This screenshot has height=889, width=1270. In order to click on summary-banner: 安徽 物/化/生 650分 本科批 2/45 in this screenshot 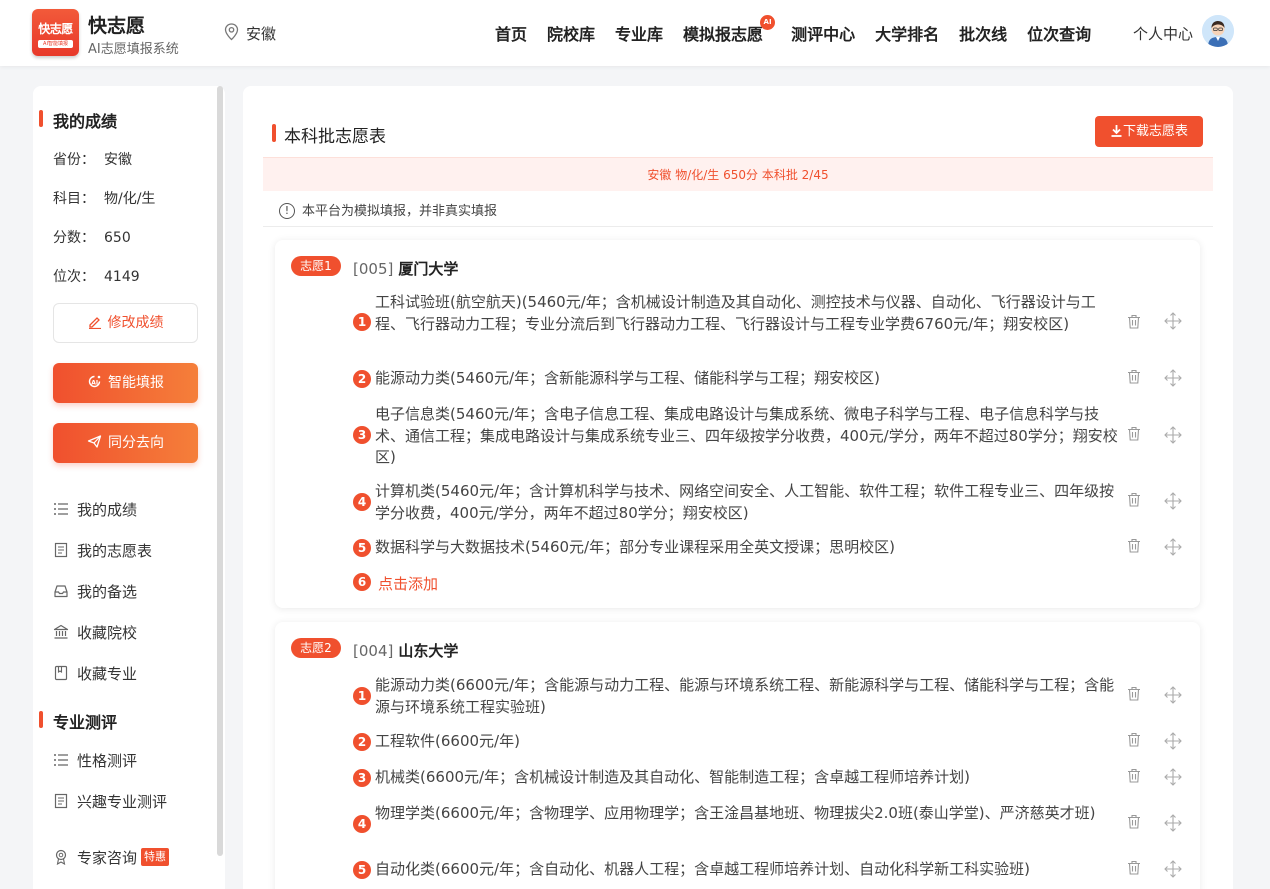, I will do `click(738, 174)`.